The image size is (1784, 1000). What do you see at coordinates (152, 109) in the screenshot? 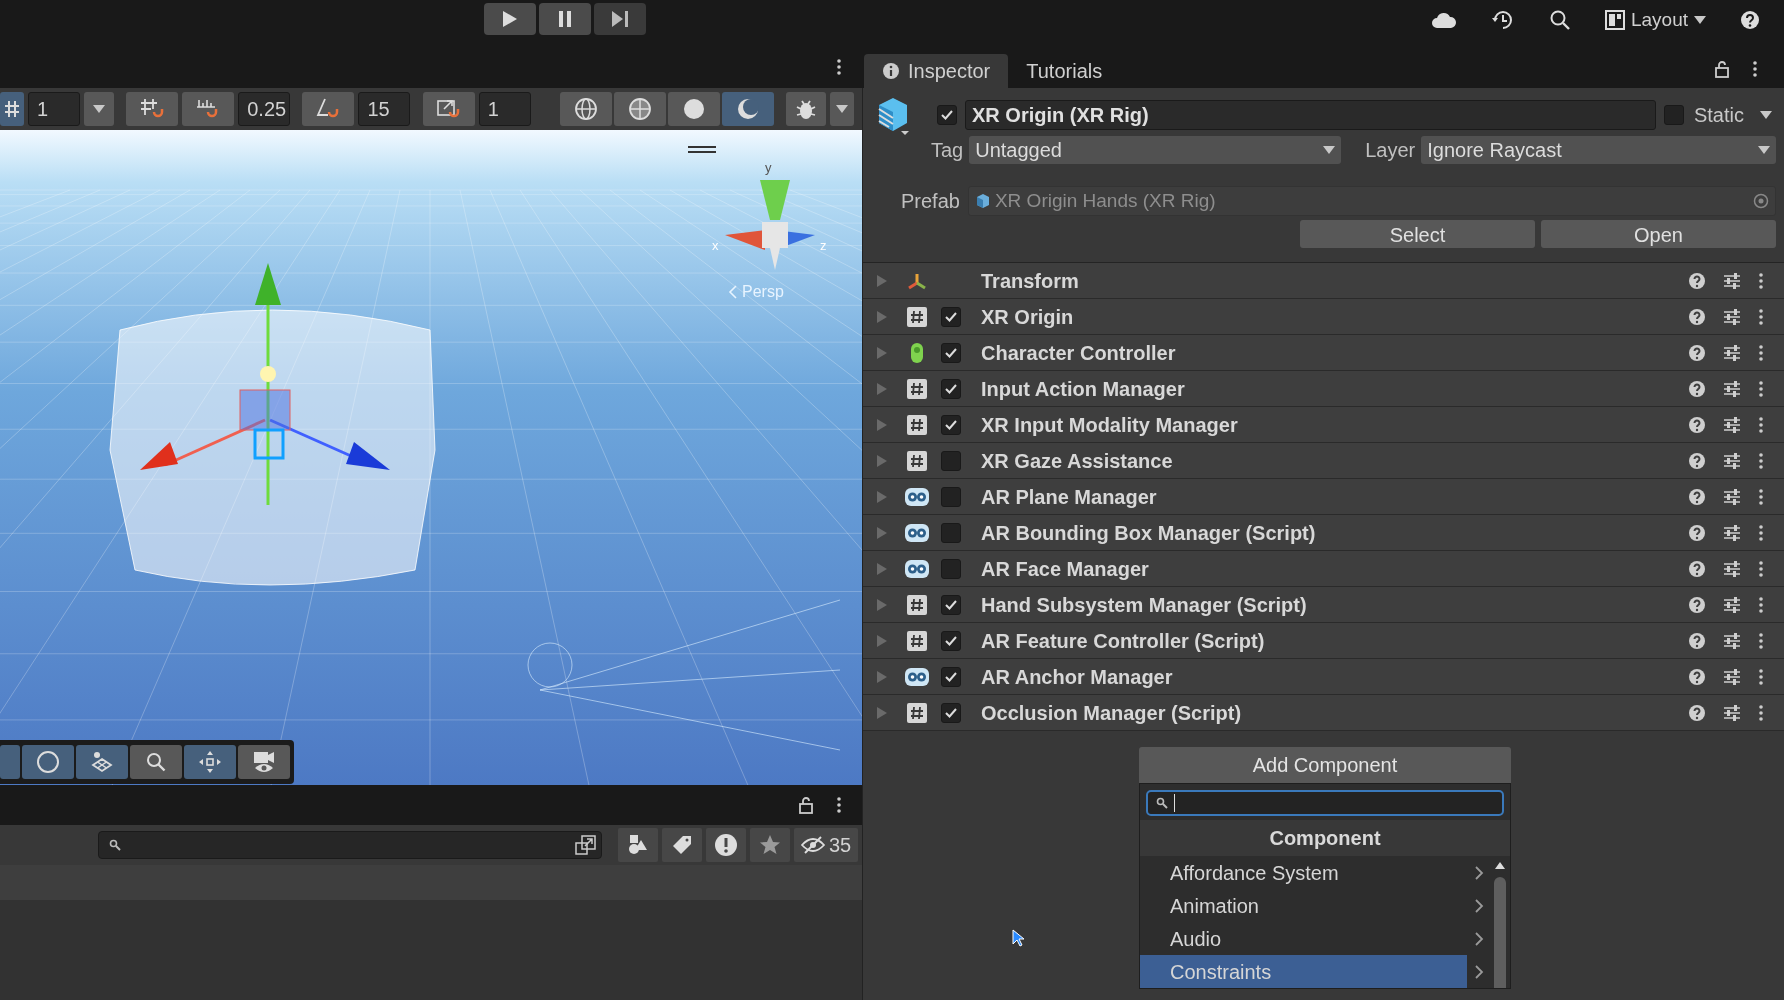
I see `grid-snap-button` at bounding box center [152, 109].